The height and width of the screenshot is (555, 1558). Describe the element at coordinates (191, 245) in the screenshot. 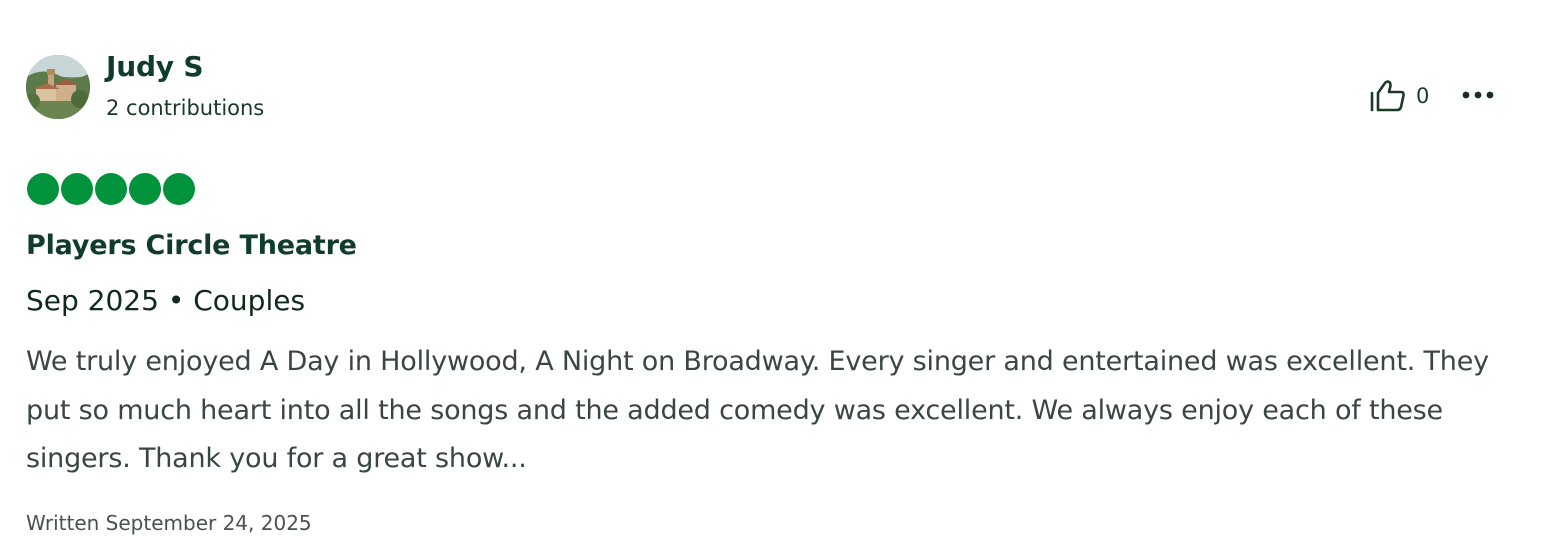

I see `review-title: Players Circle Theatre` at that location.